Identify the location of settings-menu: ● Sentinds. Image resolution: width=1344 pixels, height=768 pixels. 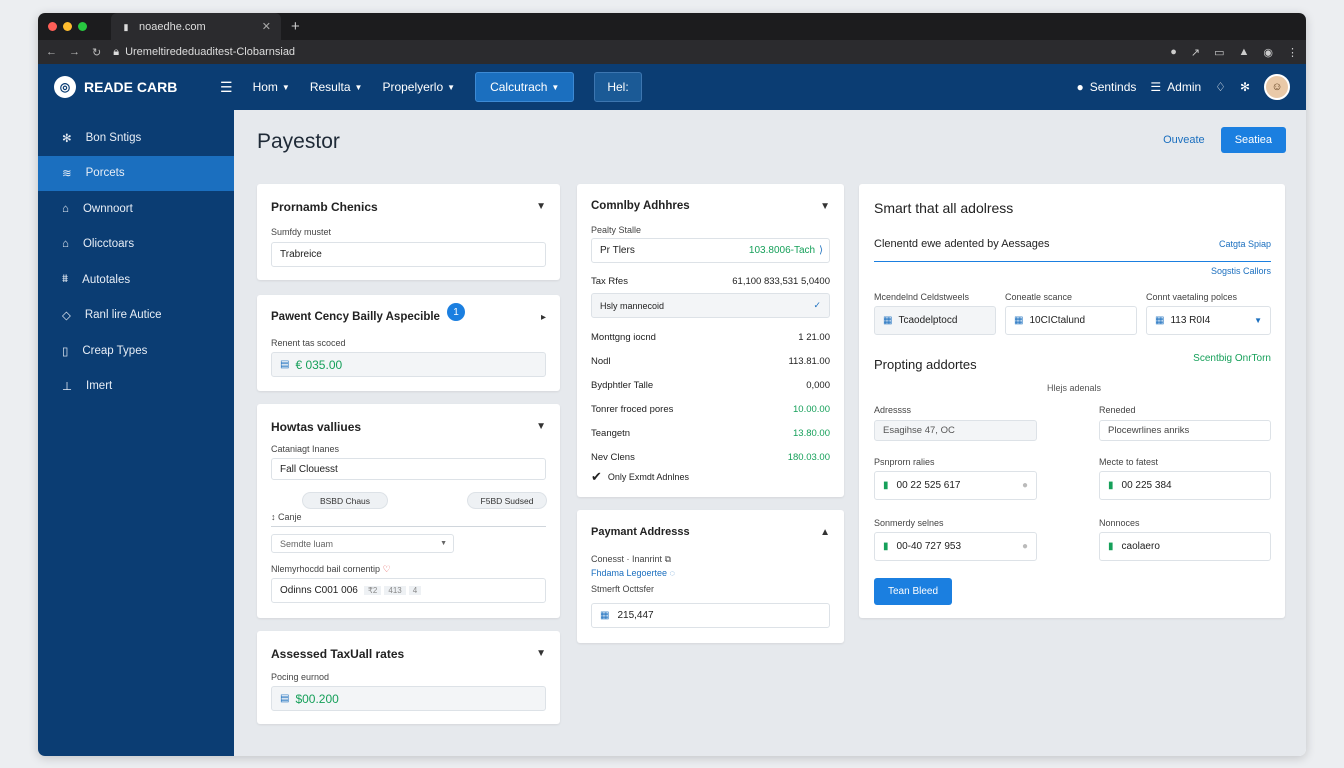
(1106, 87).